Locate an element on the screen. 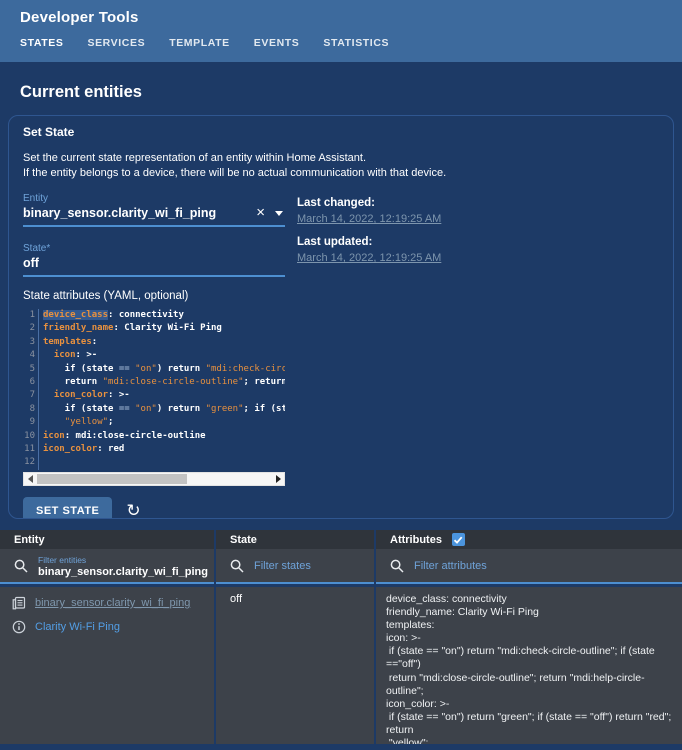  column-header-attributes: Attributes is located at coordinates (529, 539).